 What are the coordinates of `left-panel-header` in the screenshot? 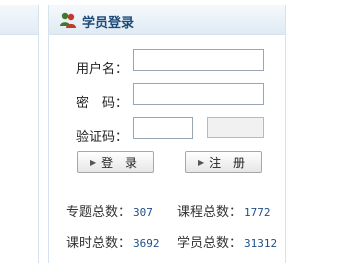 It's located at (19, 20).